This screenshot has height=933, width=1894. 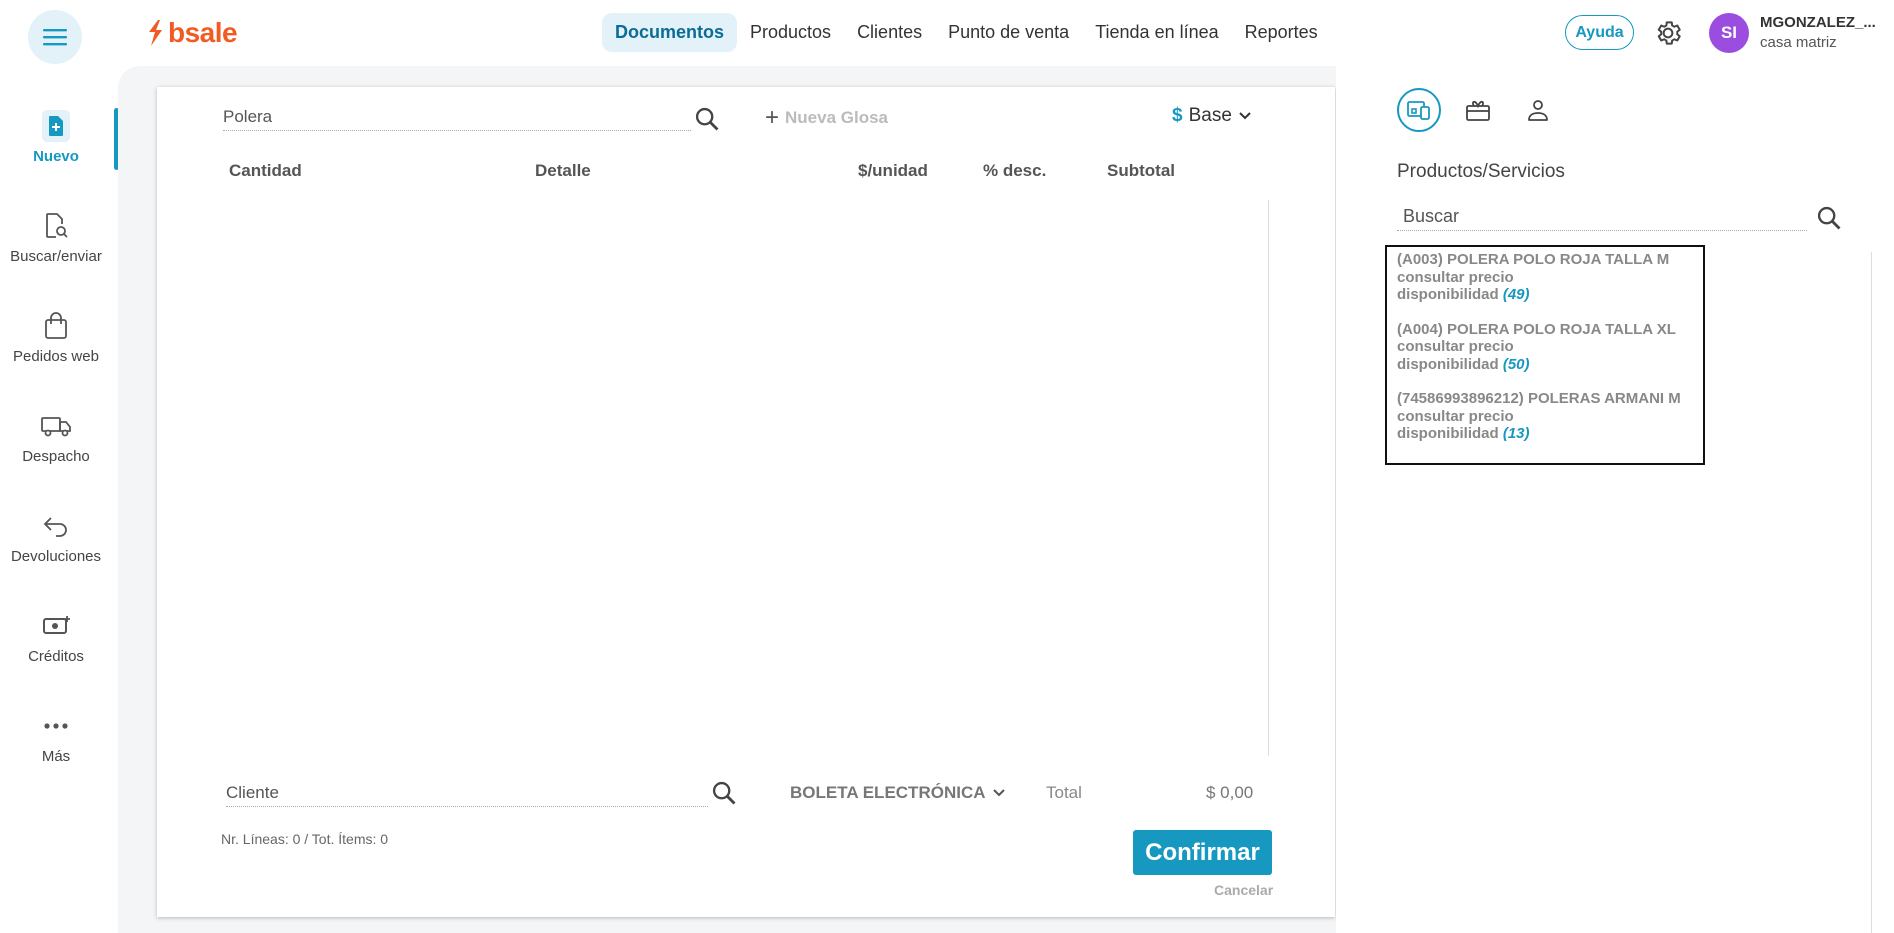 I want to click on sidebar-item-devoluciones: Devoluciones, so click(x=56, y=536).